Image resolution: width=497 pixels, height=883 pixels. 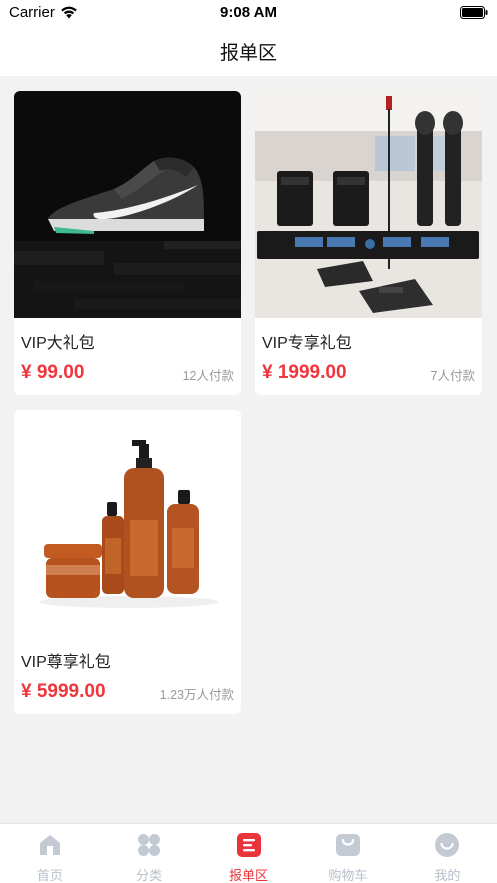 What do you see at coordinates (127, 523) in the screenshot?
I see `haircare-products-photo` at bounding box center [127, 523].